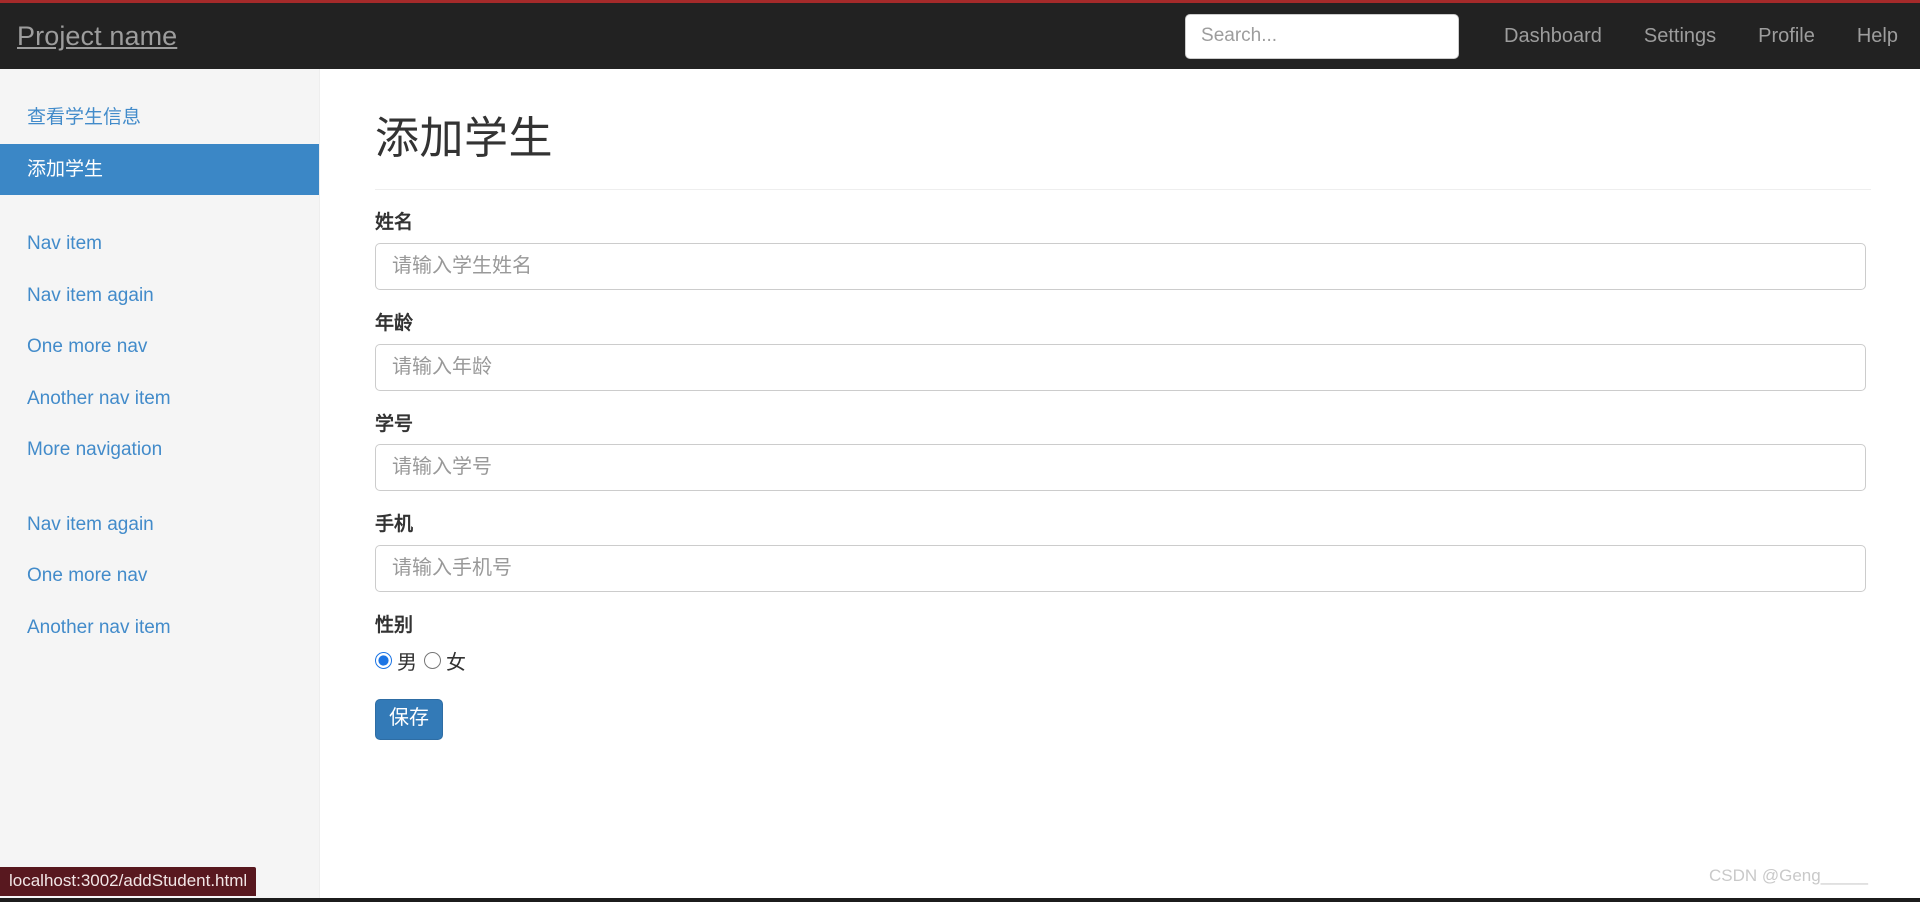  I want to click on sidebar-item-nav-item-again: Nav item again, so click(159, 296).